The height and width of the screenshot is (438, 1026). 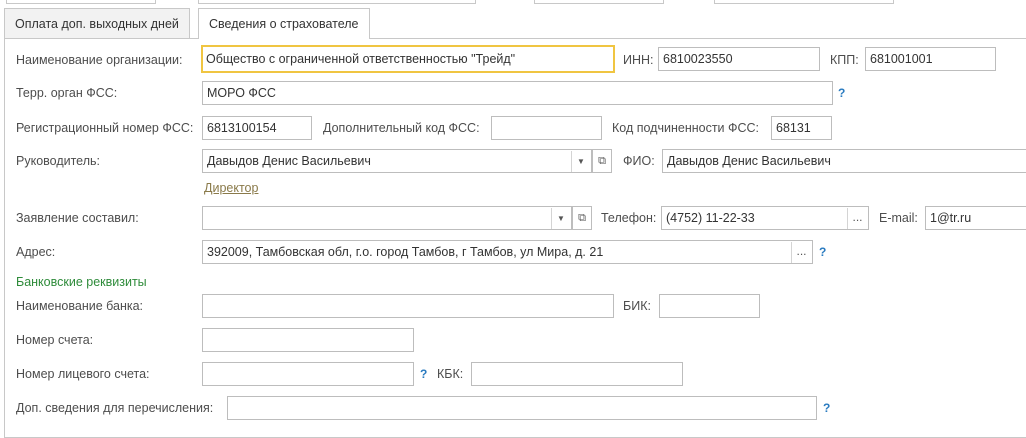 I want to click on position-link: Директор, so click(x=231, y=188).